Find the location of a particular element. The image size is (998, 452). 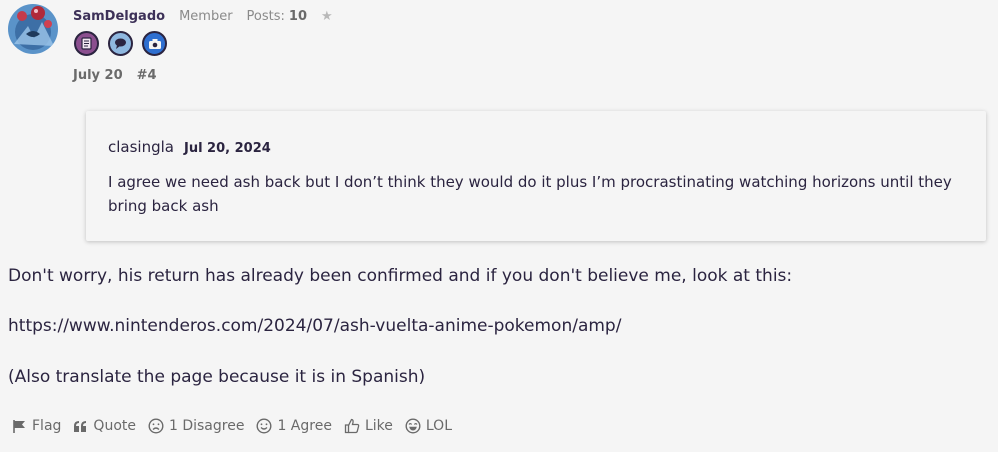

laugh-icon is located at coordinates (413, 426).